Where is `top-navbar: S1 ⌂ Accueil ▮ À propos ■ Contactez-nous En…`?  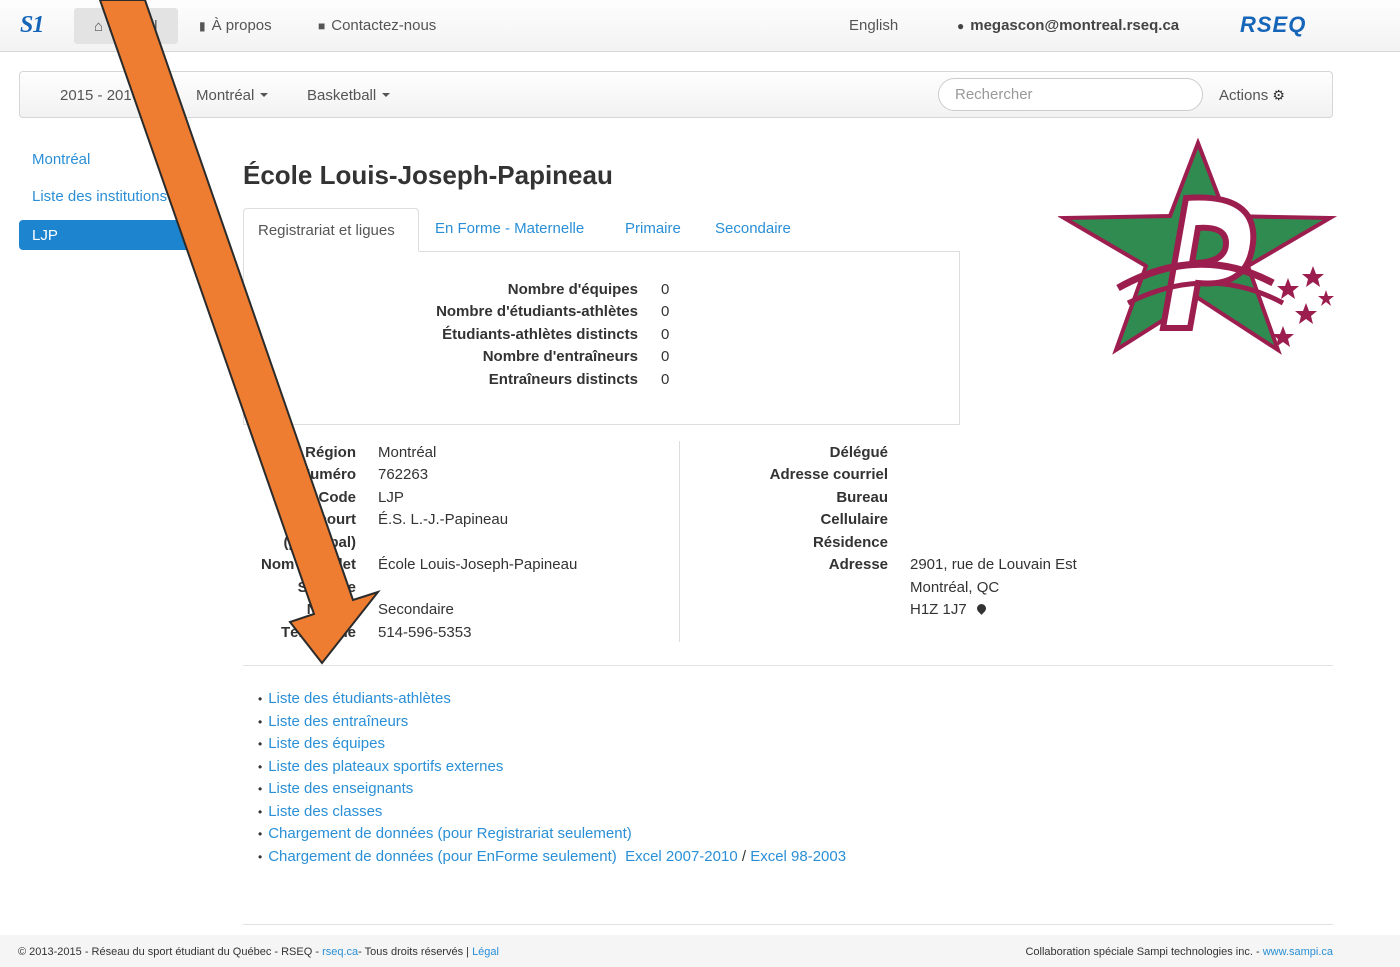
top-navbar: S1 ⌂ Accueil ▮ À propos ■ Contactez-nous En… is located at coordinates (700, 26).